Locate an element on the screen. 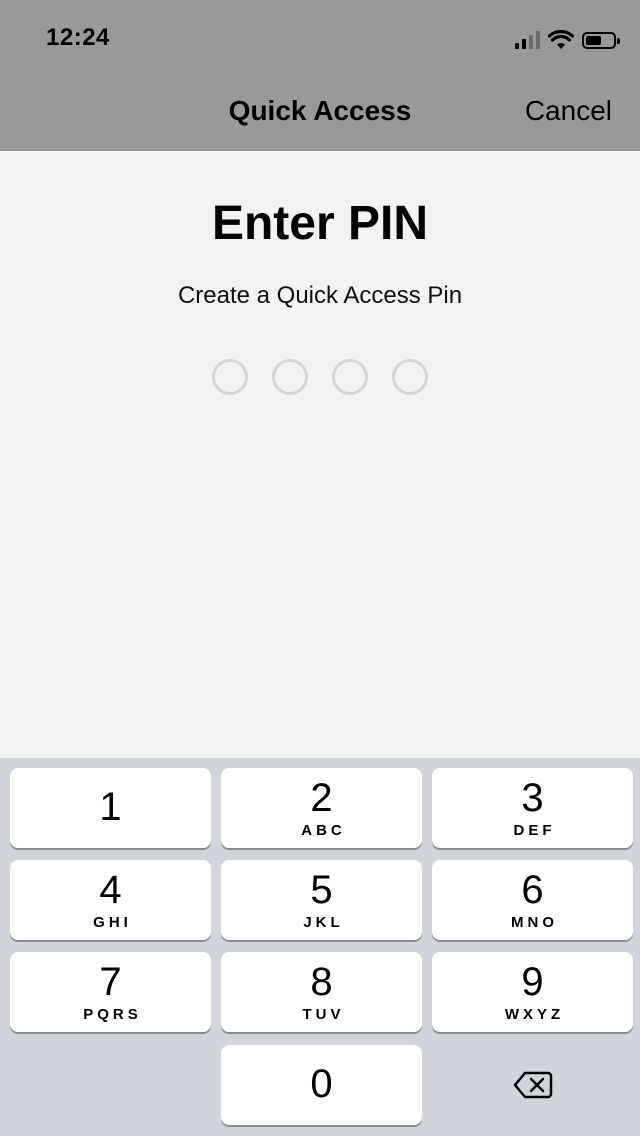 This screenshot has width=640, height=1136. battery-icon is located at coordinates (601, 40).